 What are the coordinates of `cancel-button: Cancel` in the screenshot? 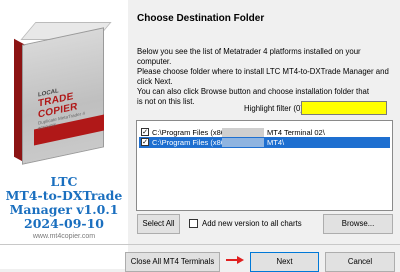 It's located at (360, 262).